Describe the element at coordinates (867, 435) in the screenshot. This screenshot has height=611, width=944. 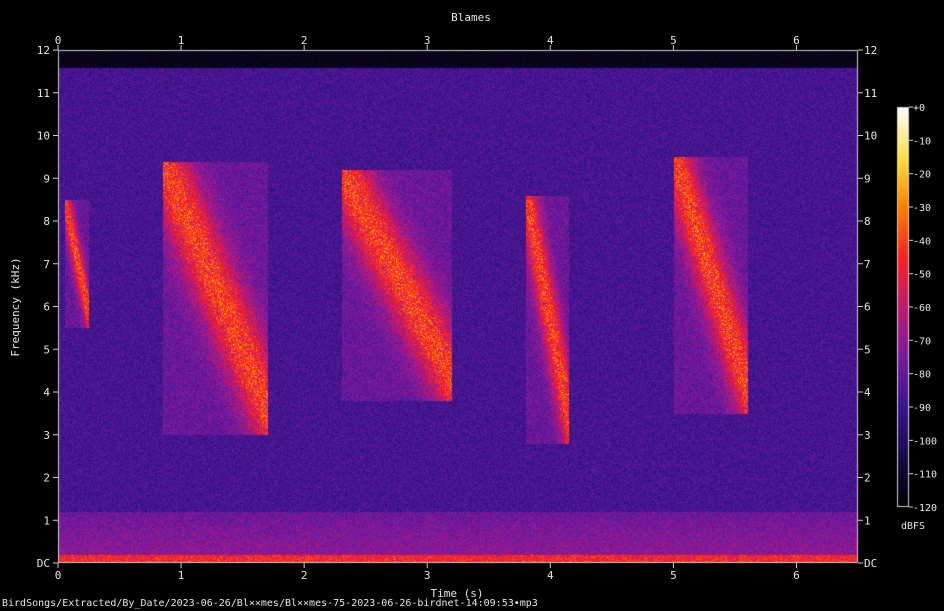
I see `y-tick-label-right: 3` at that location.